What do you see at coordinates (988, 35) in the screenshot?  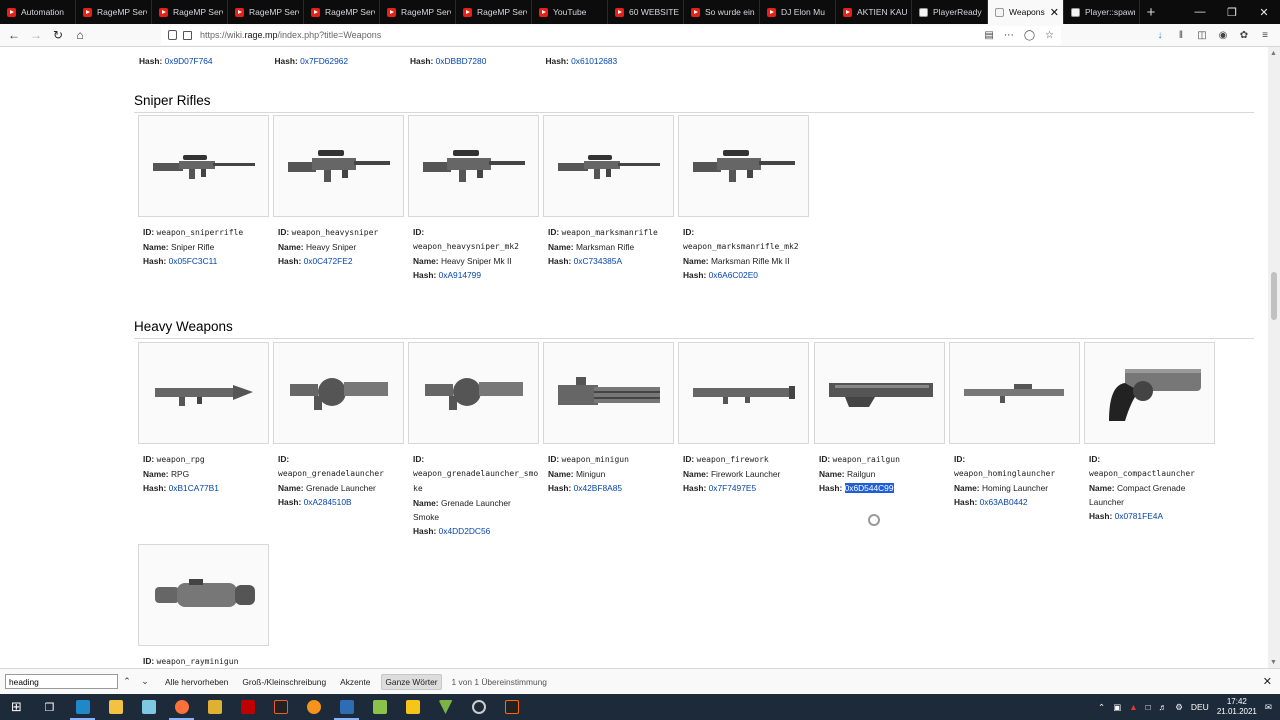 I see `reader-view-icon: ▤` at bounding box center [988, 35].